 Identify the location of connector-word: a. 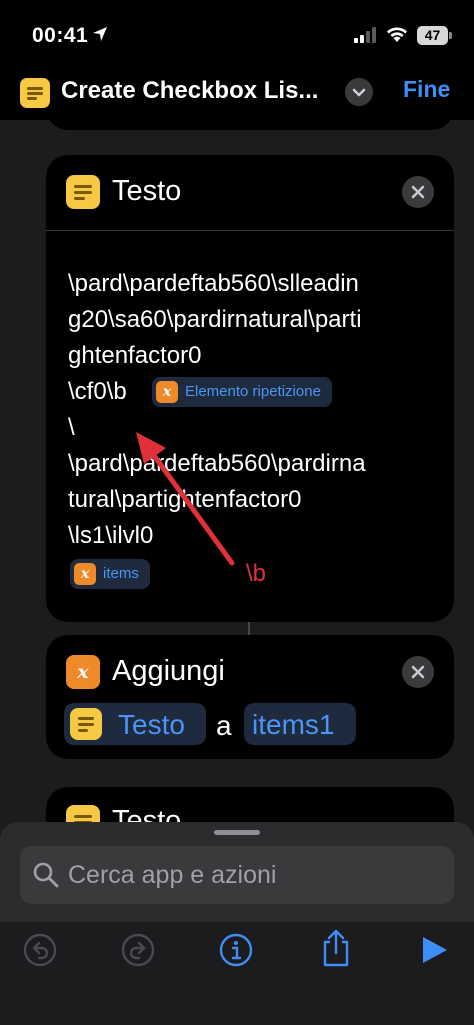
(224, 725).